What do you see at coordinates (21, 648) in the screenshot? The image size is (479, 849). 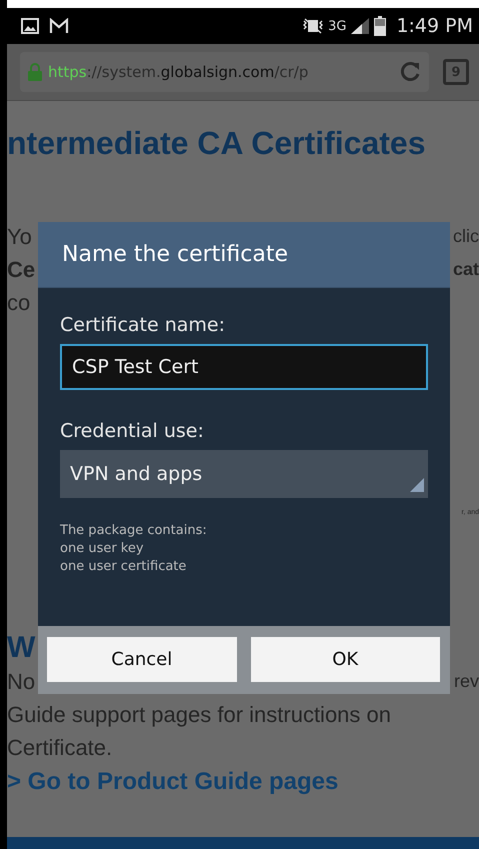 I see `section-heading: W` at bounding box center [21, 648].